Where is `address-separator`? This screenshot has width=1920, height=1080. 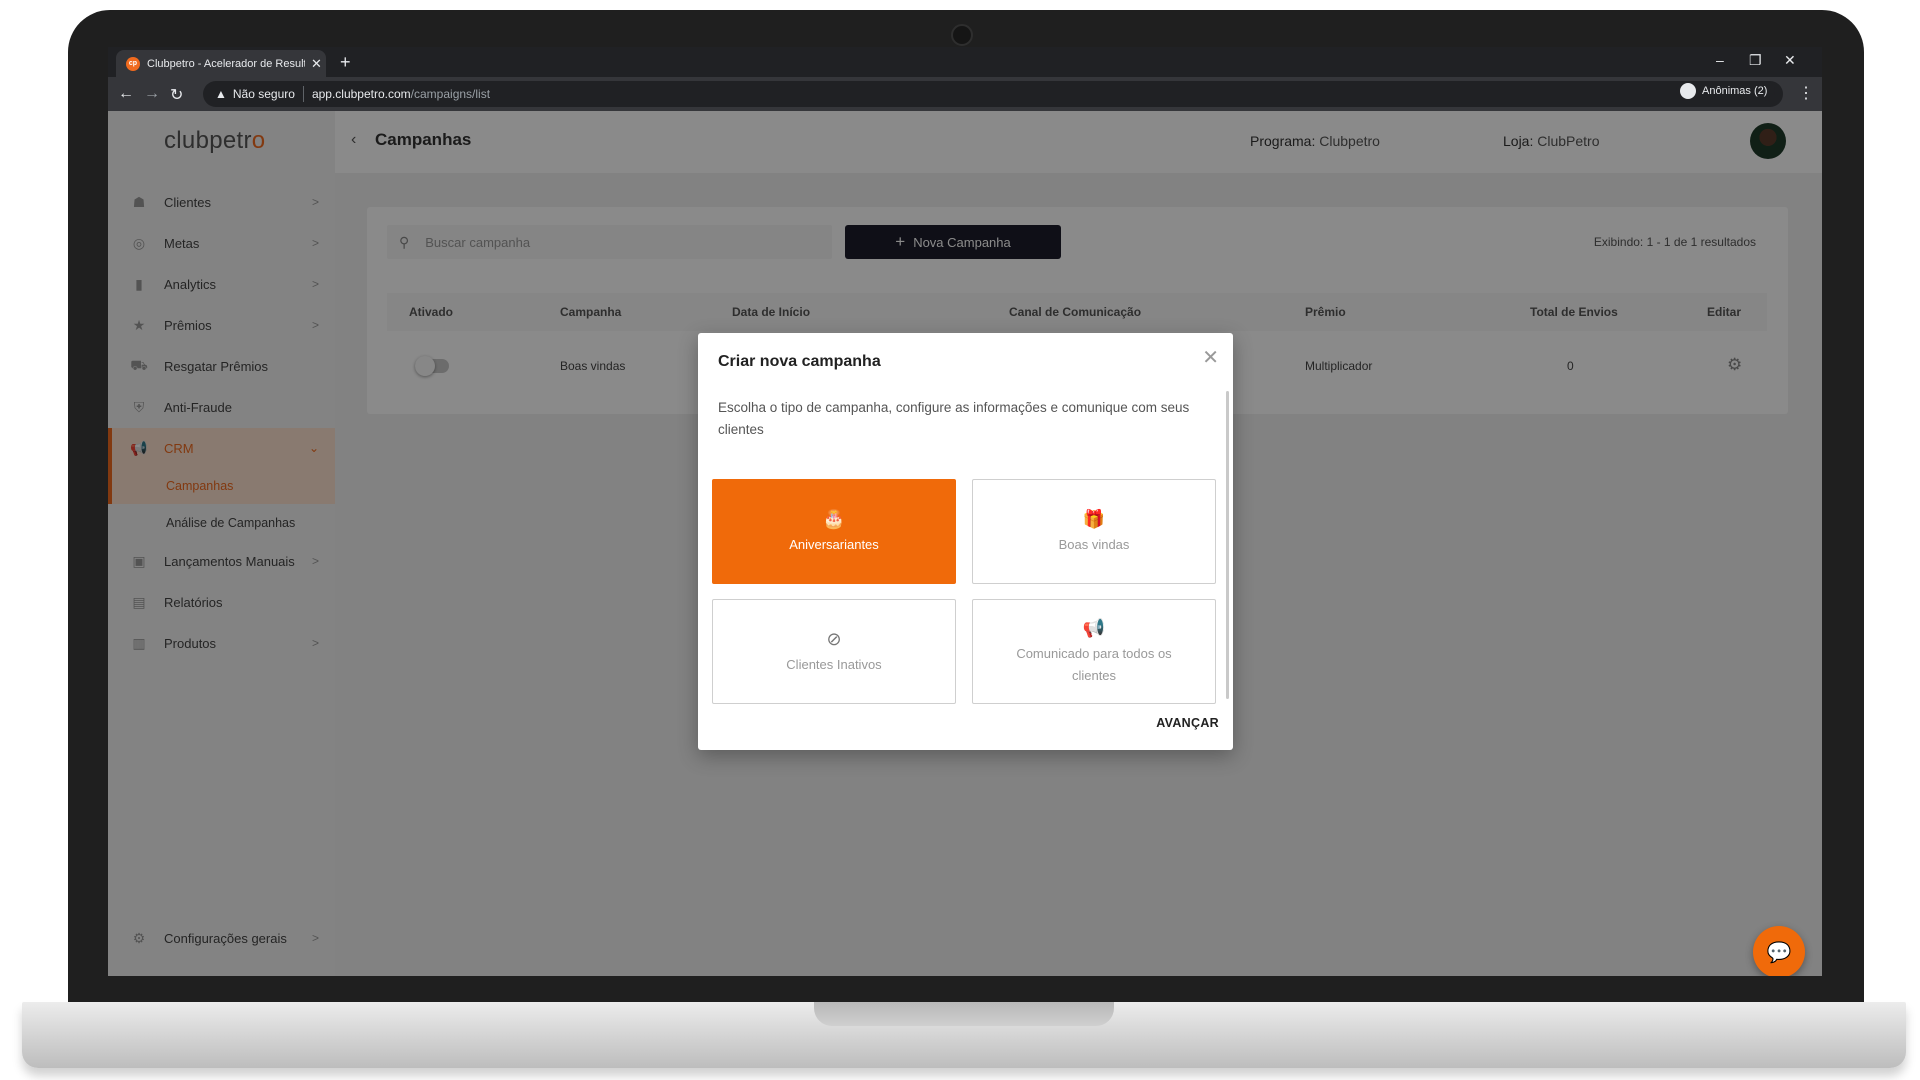 address-separator is located at coordinates (303, 94).